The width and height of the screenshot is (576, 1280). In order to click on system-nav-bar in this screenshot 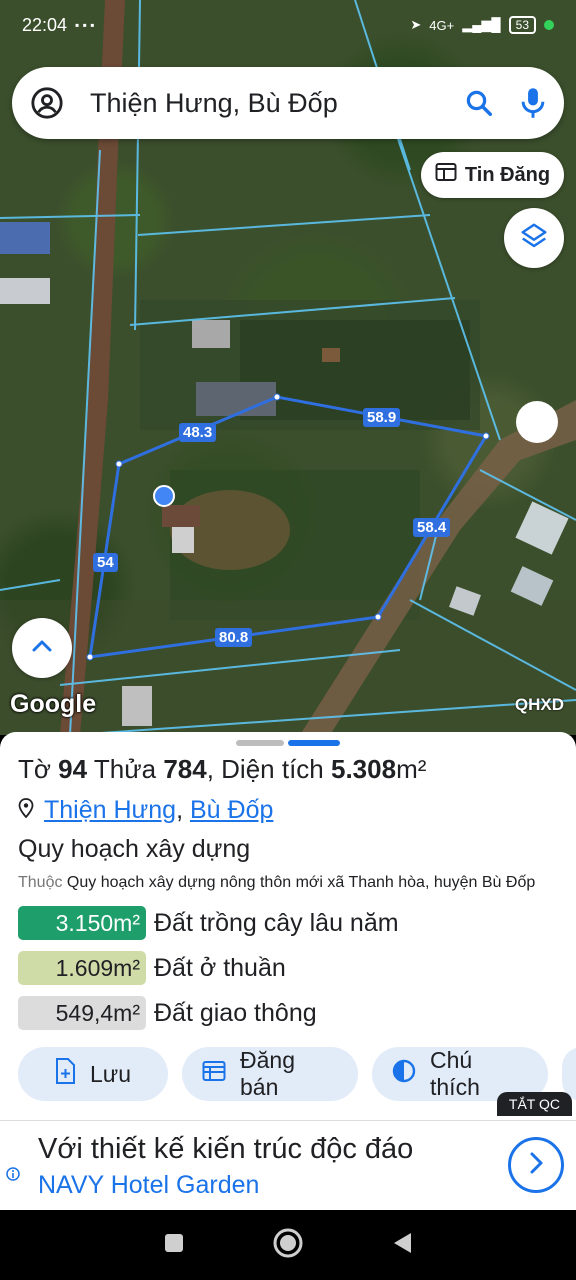, I will do `click(288, 1245)`.